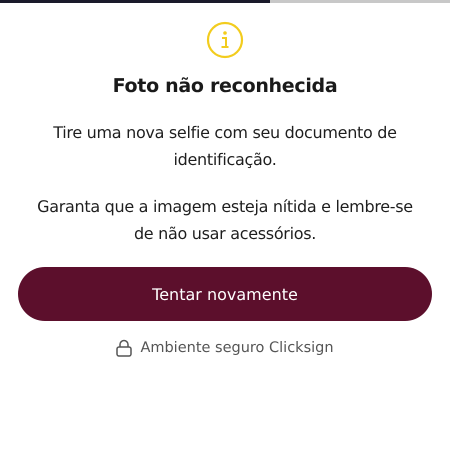  What do you see at coordinates (124, 348) in the screenshot?
I see `lock-icon` at bounding box center [124, 348].